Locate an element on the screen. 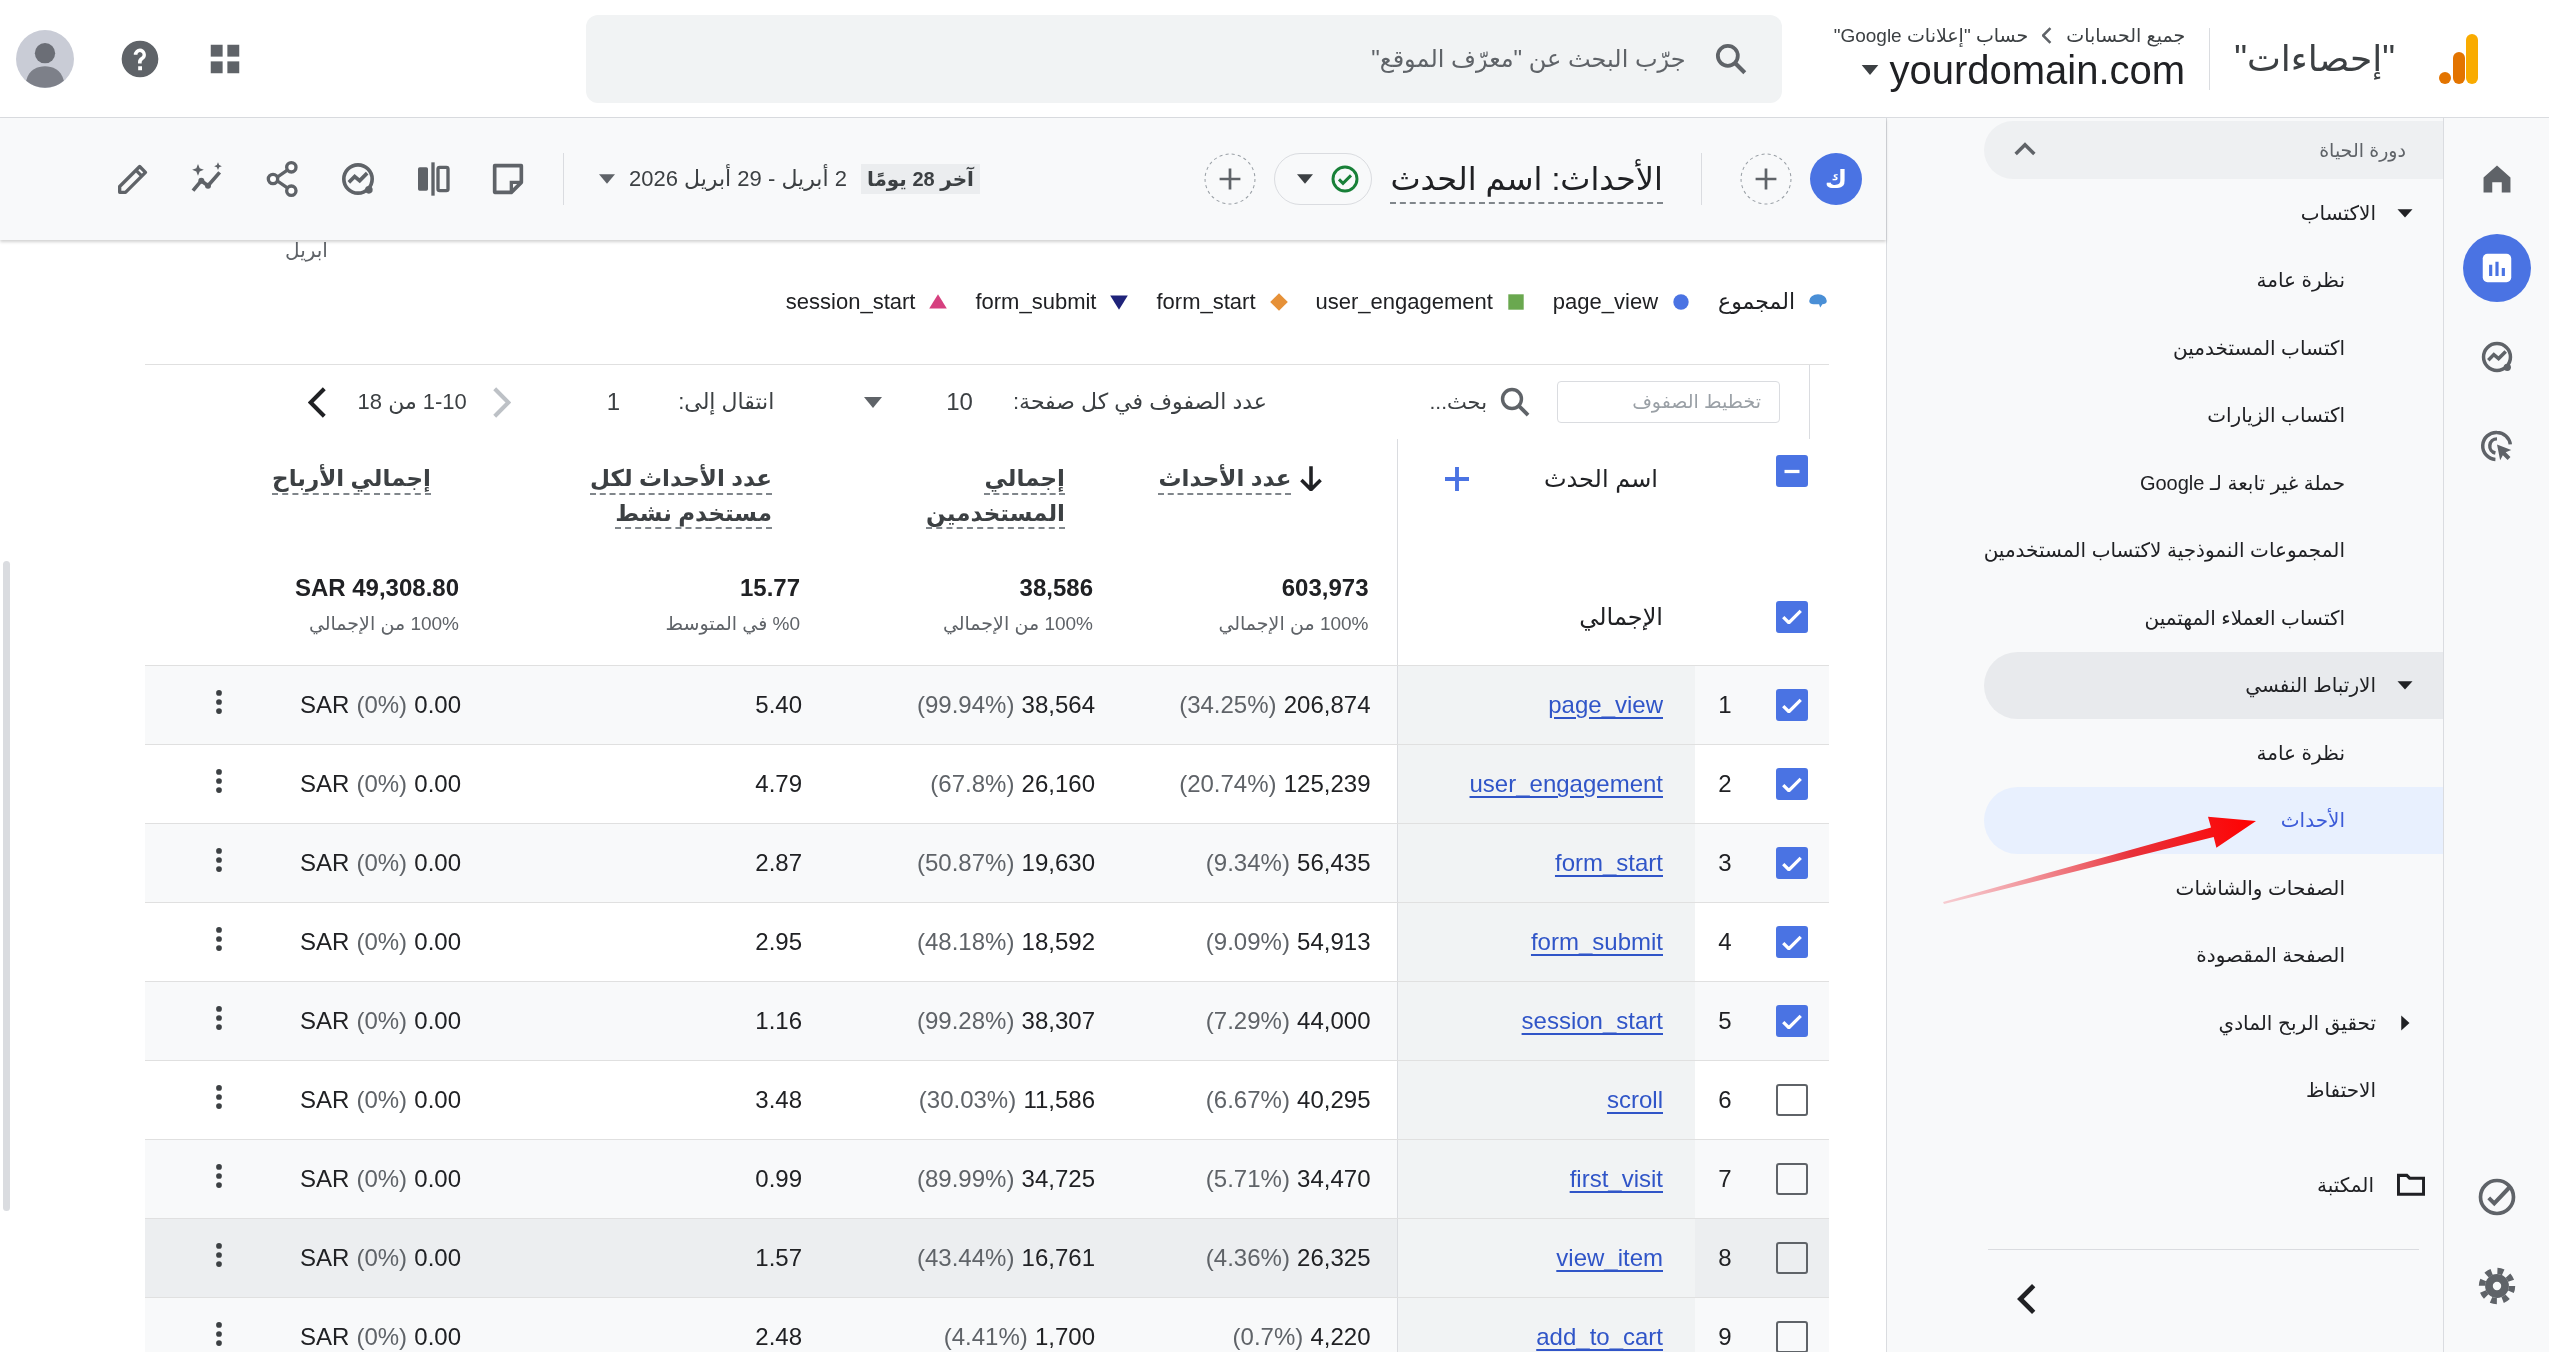  add-filter-icon is located at coordinates (1230, 179).